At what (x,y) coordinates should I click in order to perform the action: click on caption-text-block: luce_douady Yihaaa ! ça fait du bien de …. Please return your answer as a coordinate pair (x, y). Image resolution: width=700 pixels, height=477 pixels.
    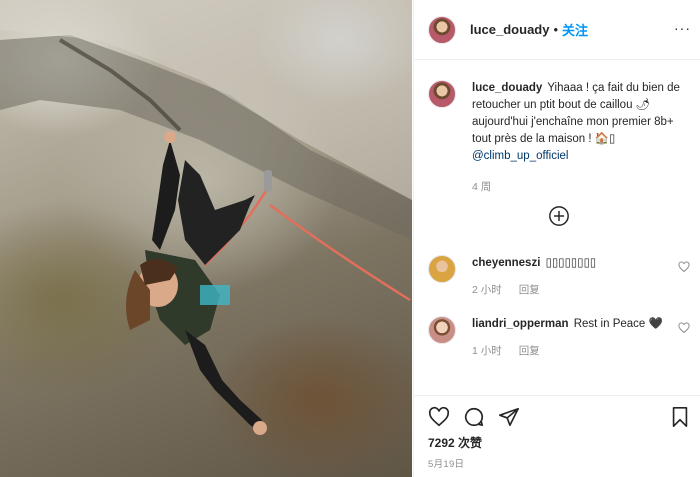
    Looking at the image, I should click on (581, 122).